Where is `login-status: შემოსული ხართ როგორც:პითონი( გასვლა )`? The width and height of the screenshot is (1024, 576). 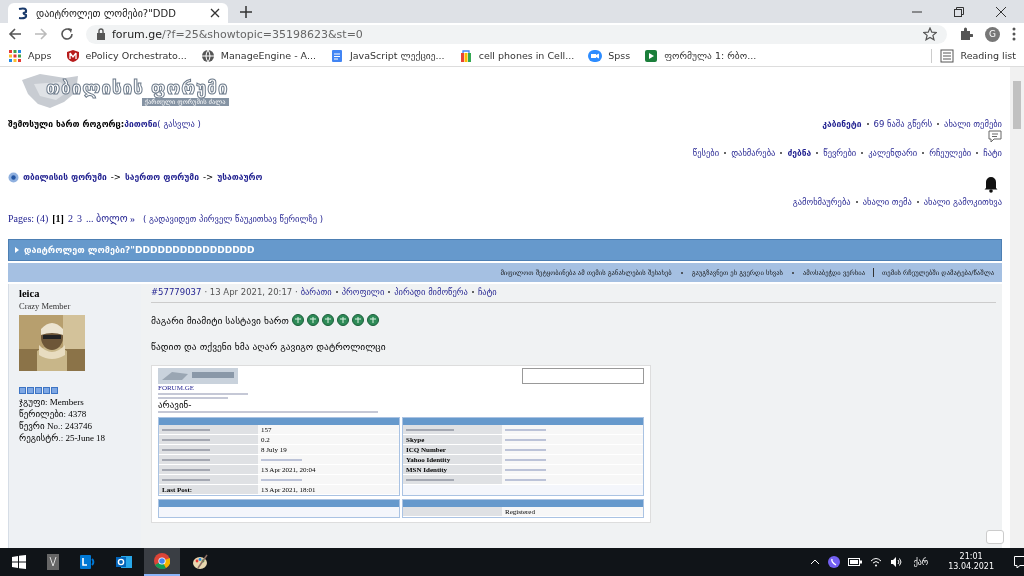
login-status: შემოსული ხართ როგორც:პითონი( გასვლა ) is located at coordinates (104, 123).